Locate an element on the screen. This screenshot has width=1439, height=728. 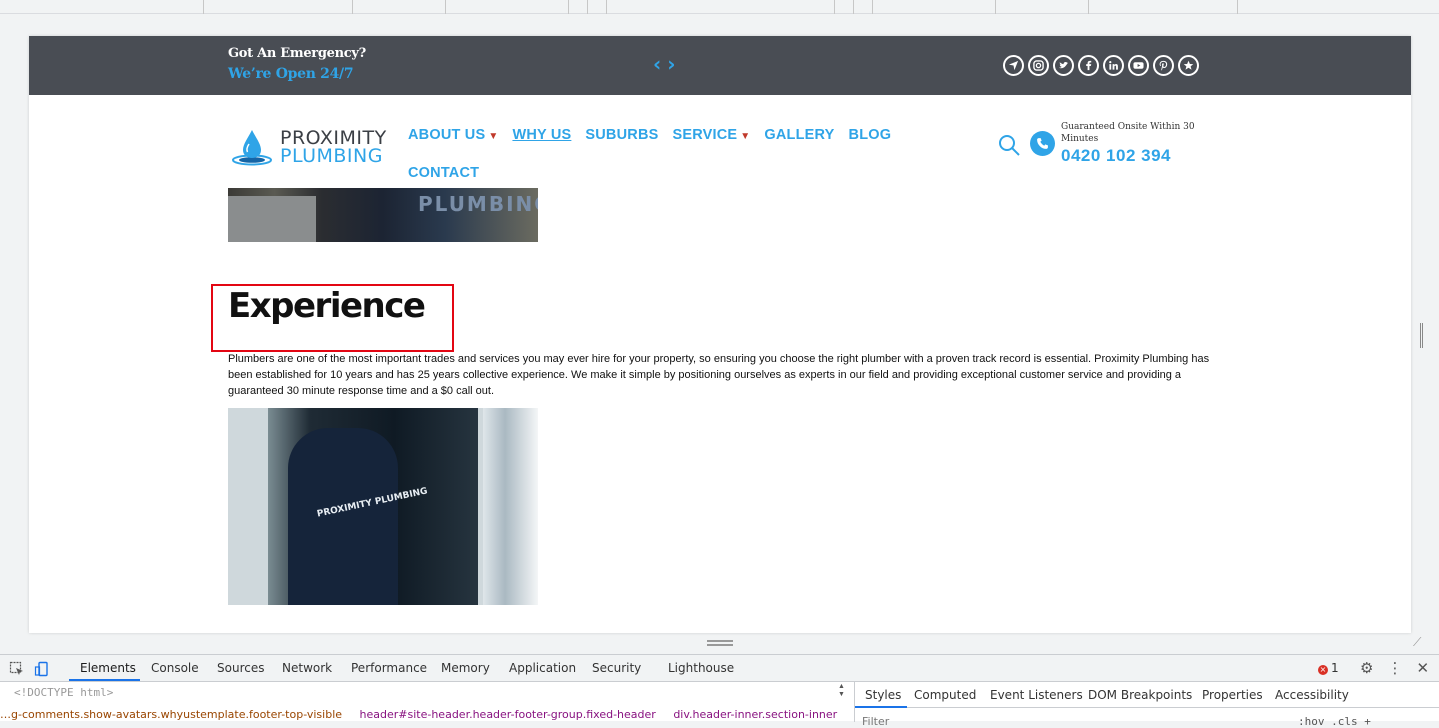
tab-sources: Sources is located at coordinates (240, 668).